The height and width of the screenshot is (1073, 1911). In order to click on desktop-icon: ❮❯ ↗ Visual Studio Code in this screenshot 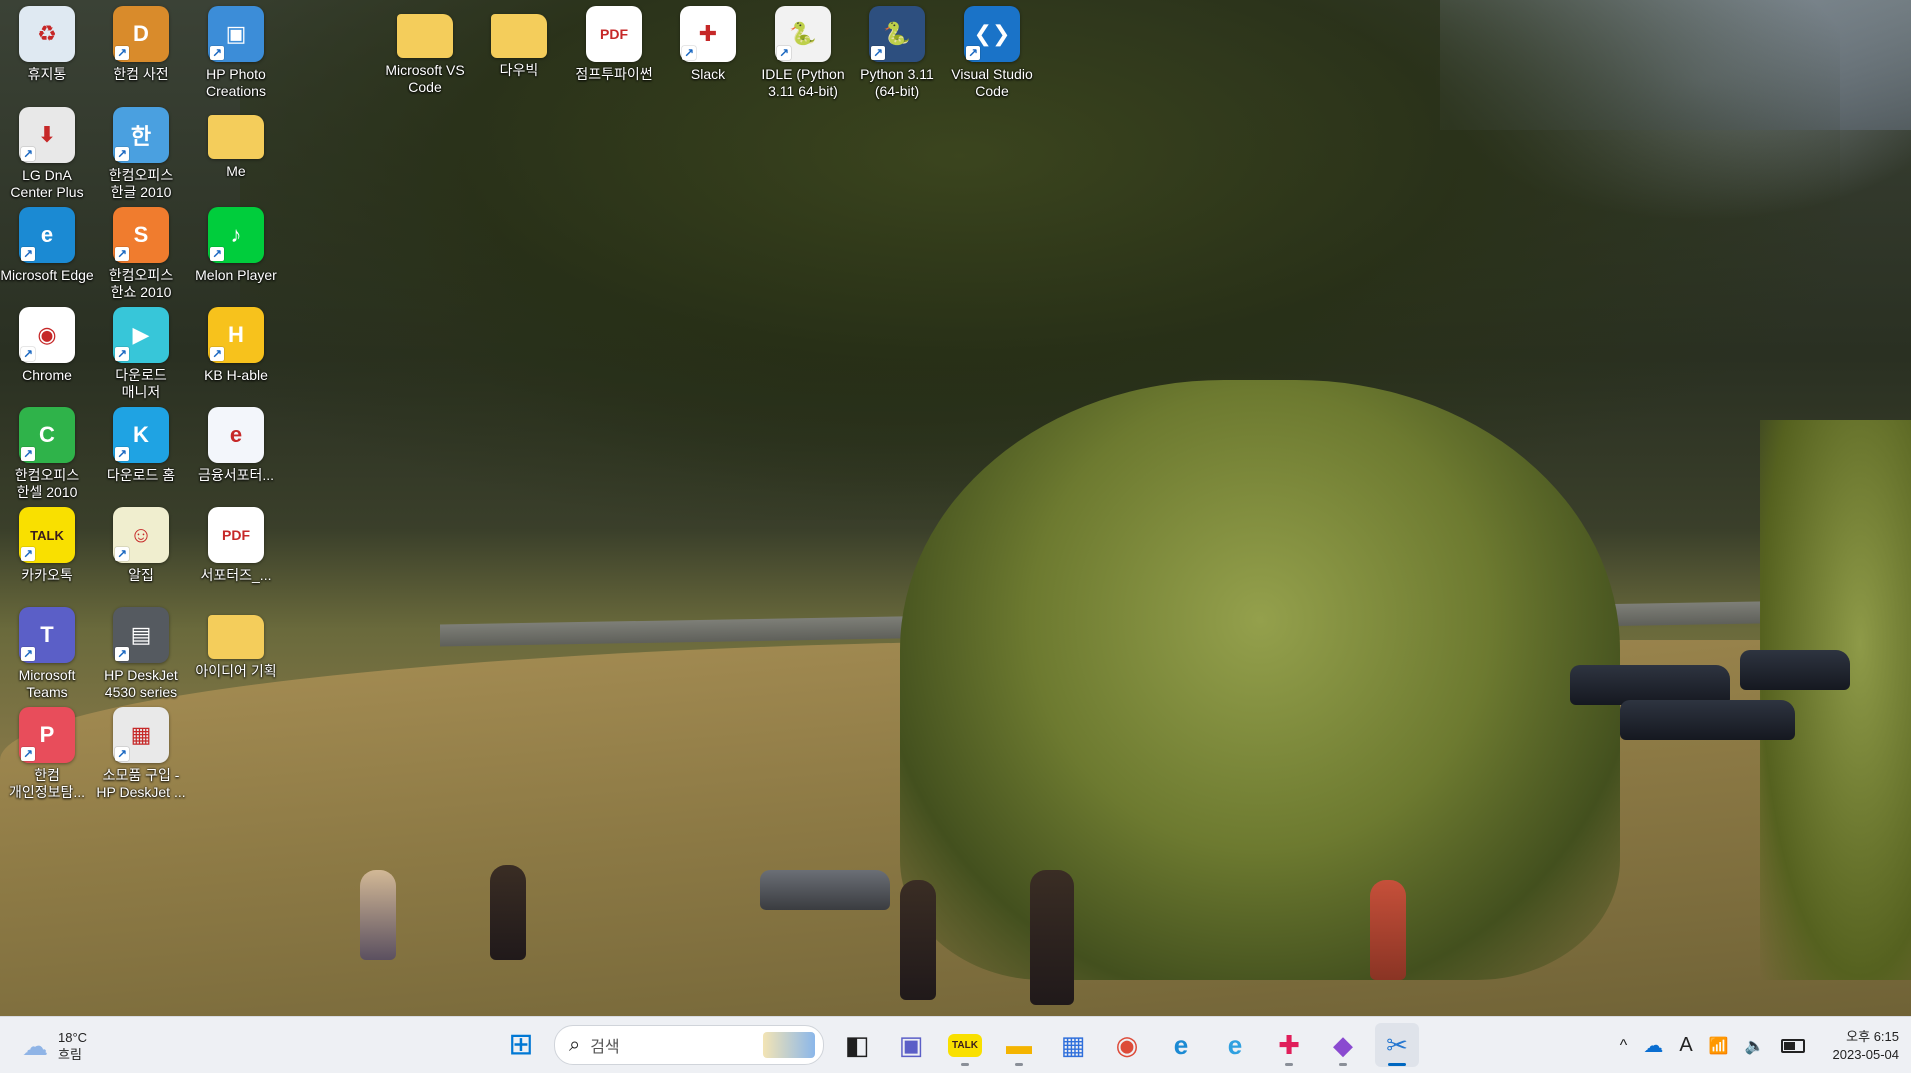, I will do `click(992, 54)`.